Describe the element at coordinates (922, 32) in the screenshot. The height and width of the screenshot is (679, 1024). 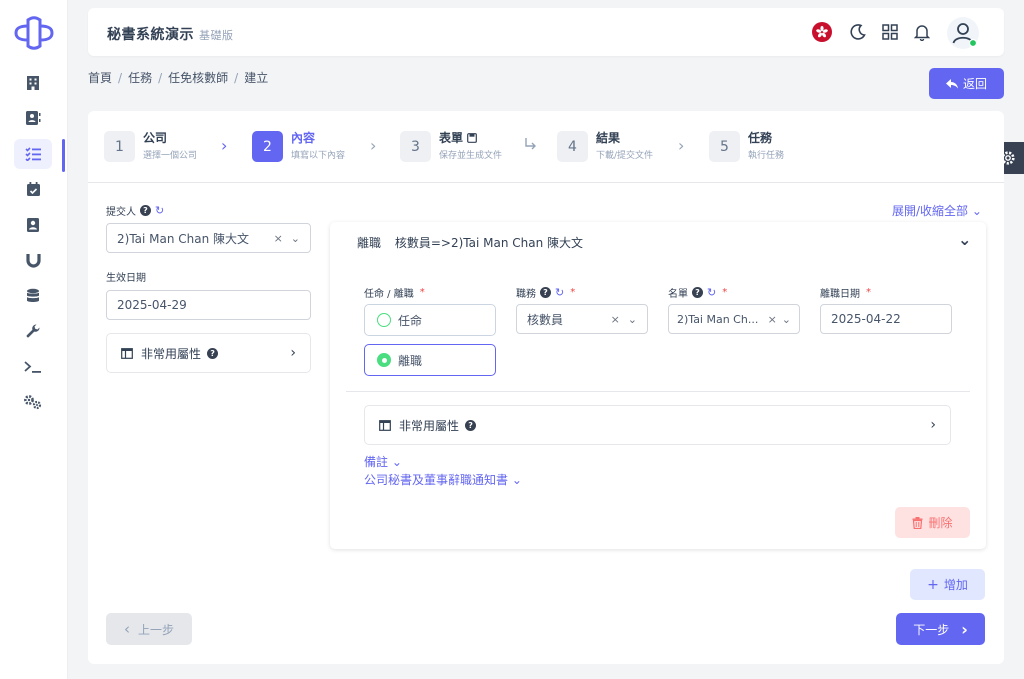
I see `bell-icon` at that location.